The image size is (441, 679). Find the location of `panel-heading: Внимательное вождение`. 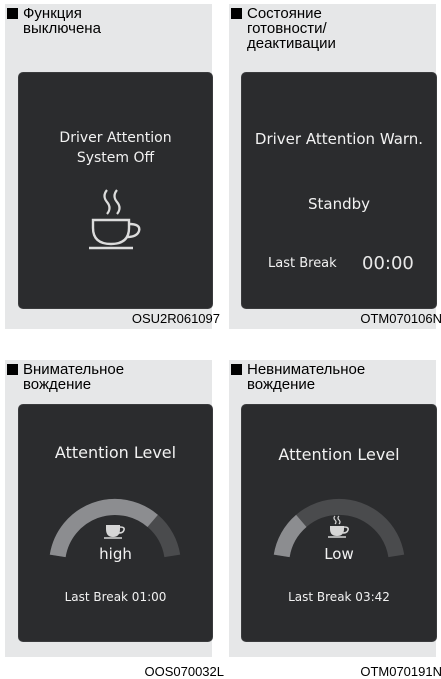

panel-heading: Внимательное вождение is located at coordinates (65, 377).